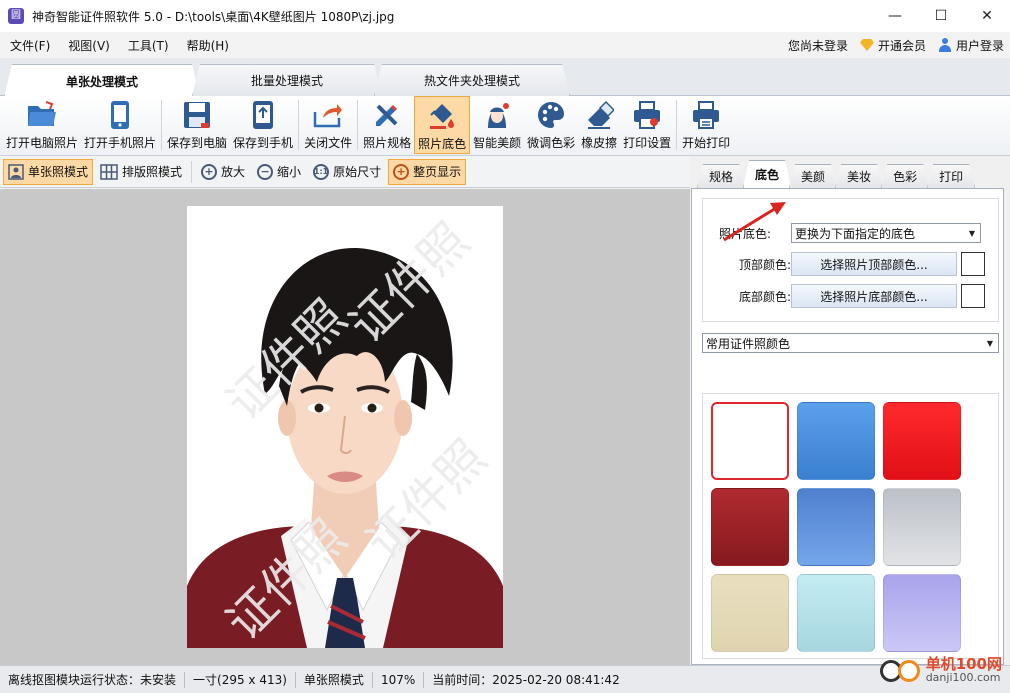 This screenshot has width=1010, height=693. I want to click on watermark-url: danji100.com, so click(963, 678).